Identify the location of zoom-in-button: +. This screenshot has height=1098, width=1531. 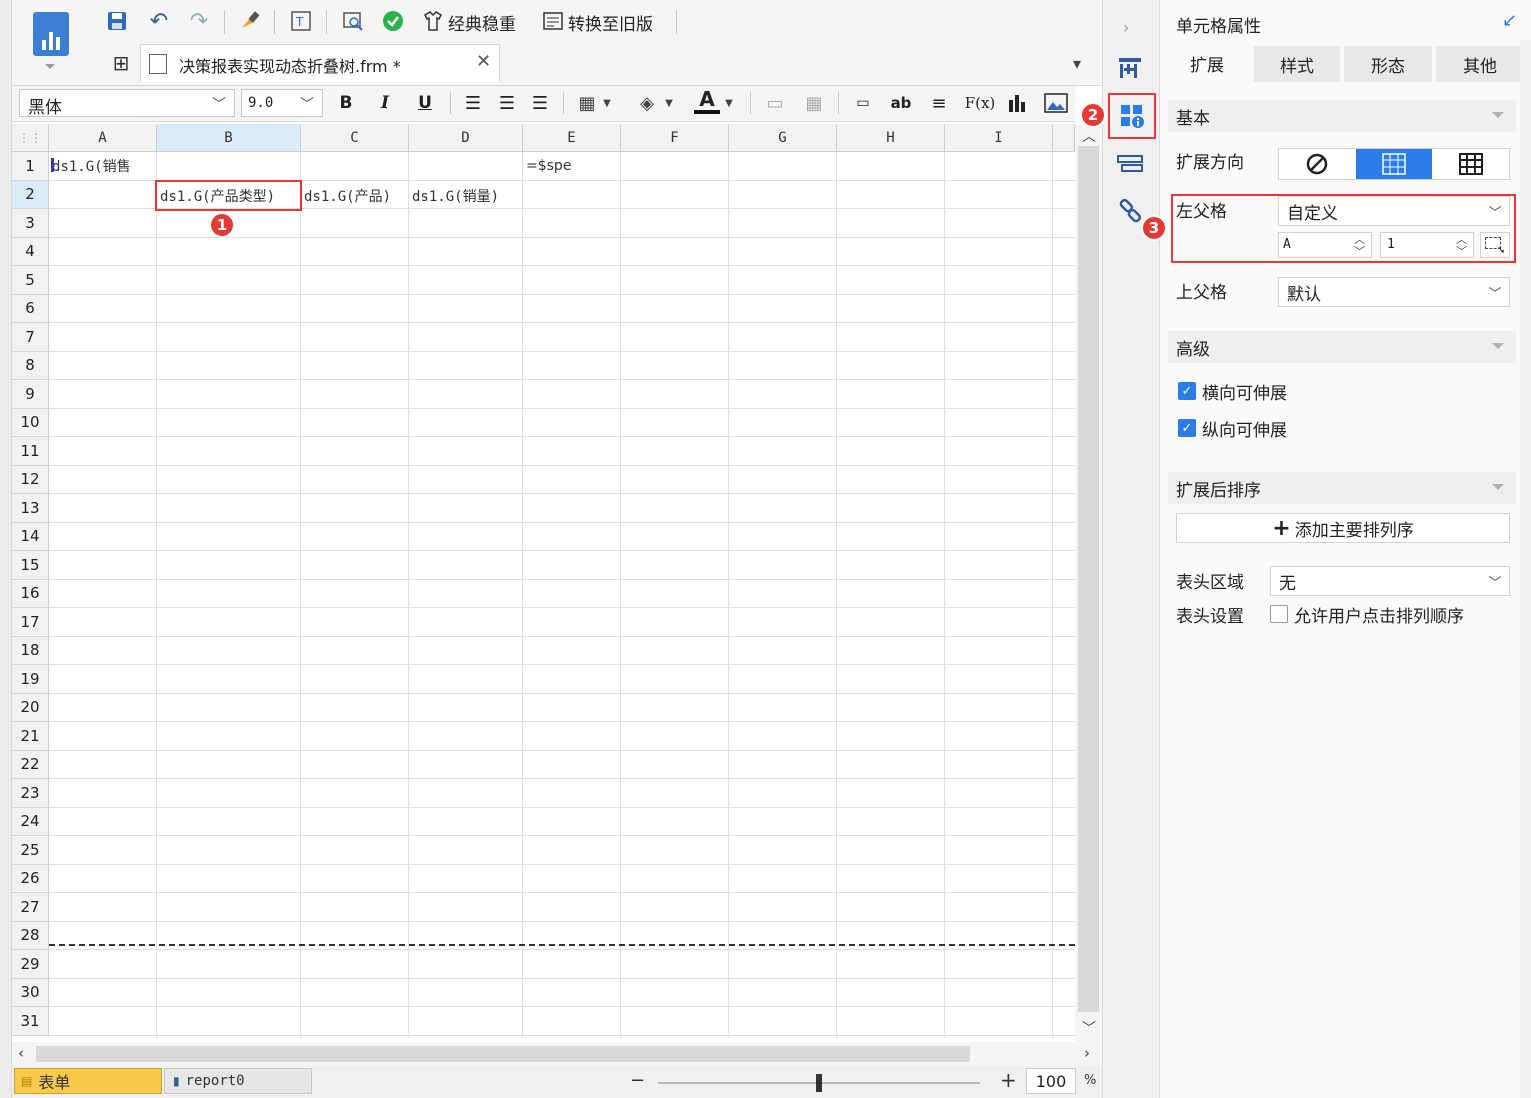
(1008, 1080).